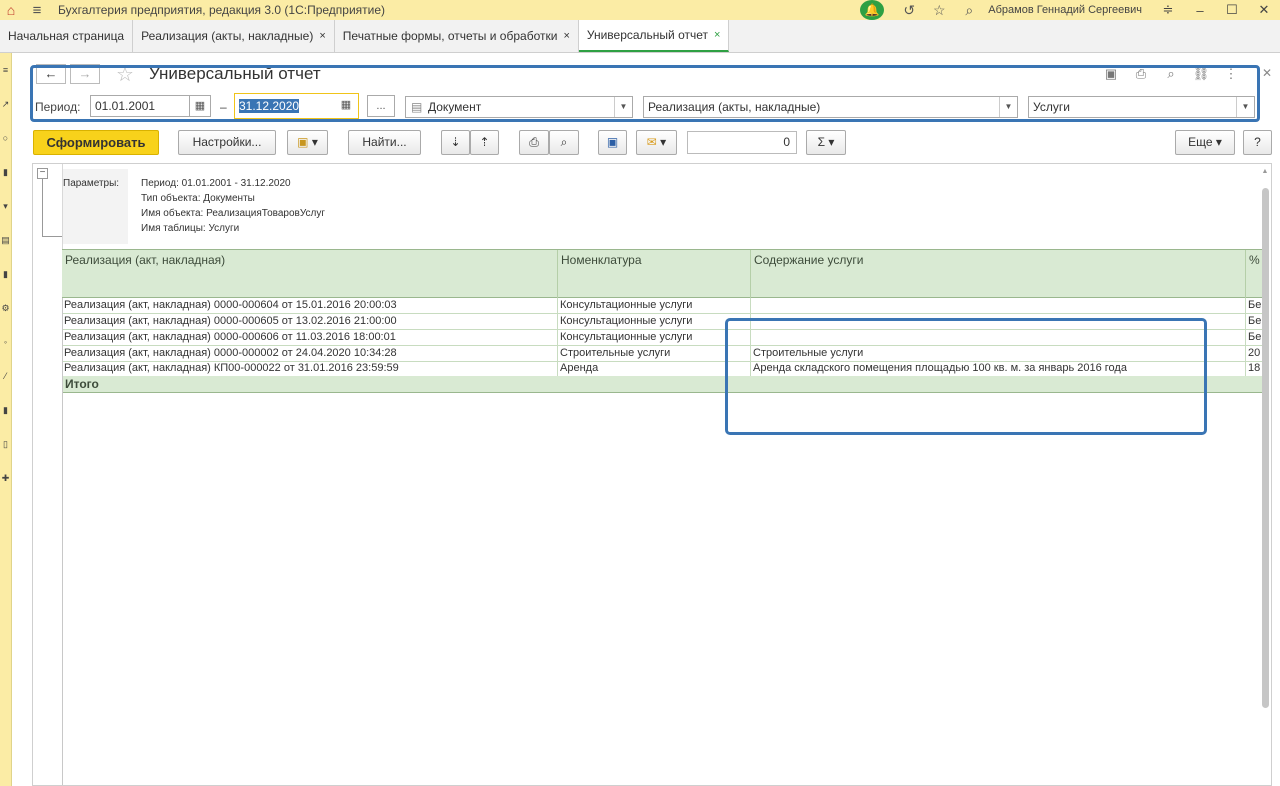 The height and width of the screenshot is (786, 1280). I want to click on favorites-star-icon: ☆, so click(939, 10).